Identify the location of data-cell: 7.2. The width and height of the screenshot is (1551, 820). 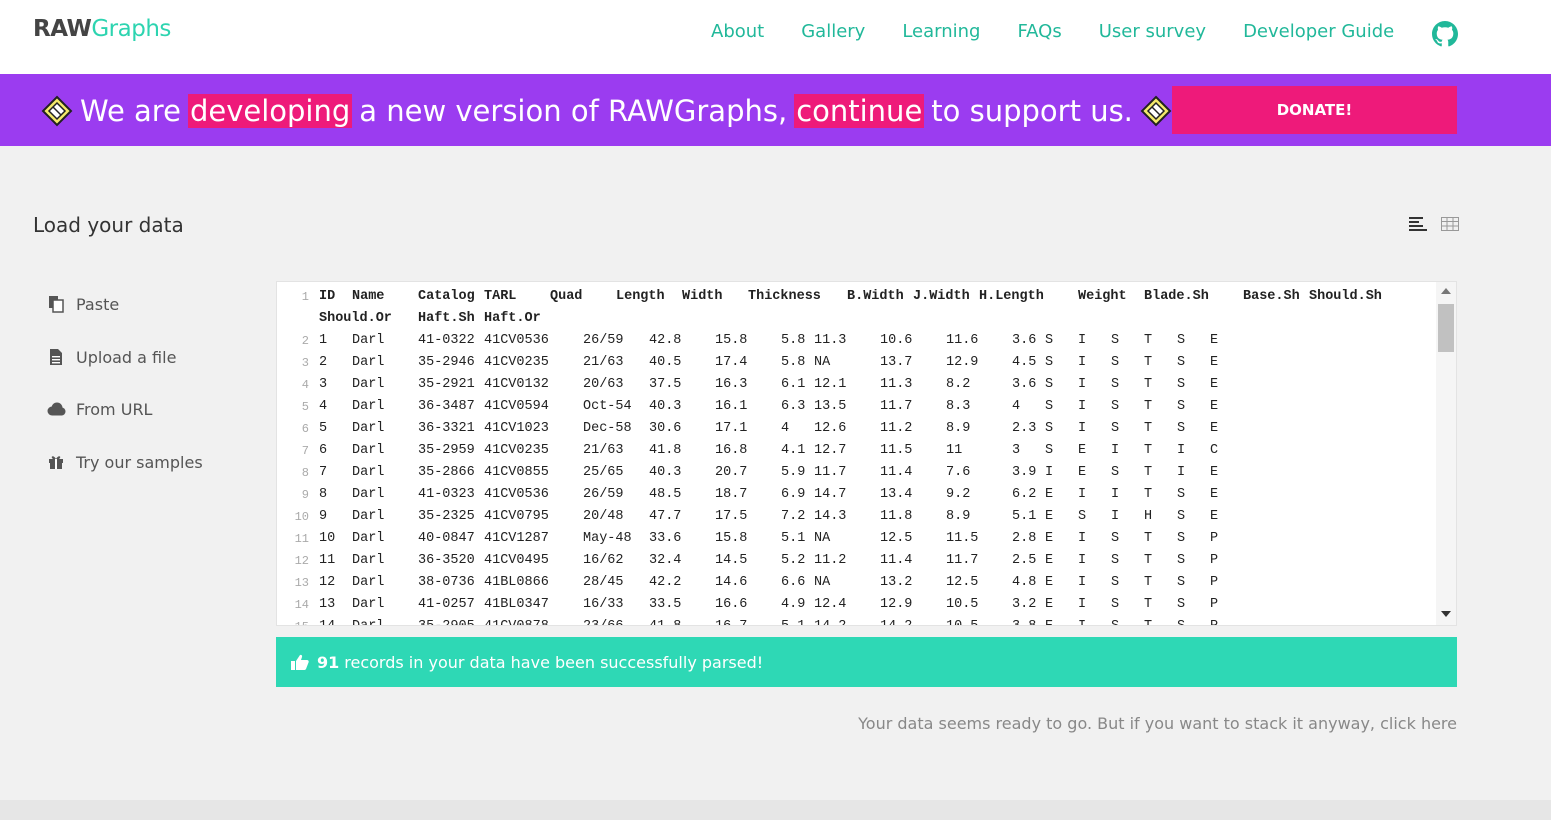
(793, 516).